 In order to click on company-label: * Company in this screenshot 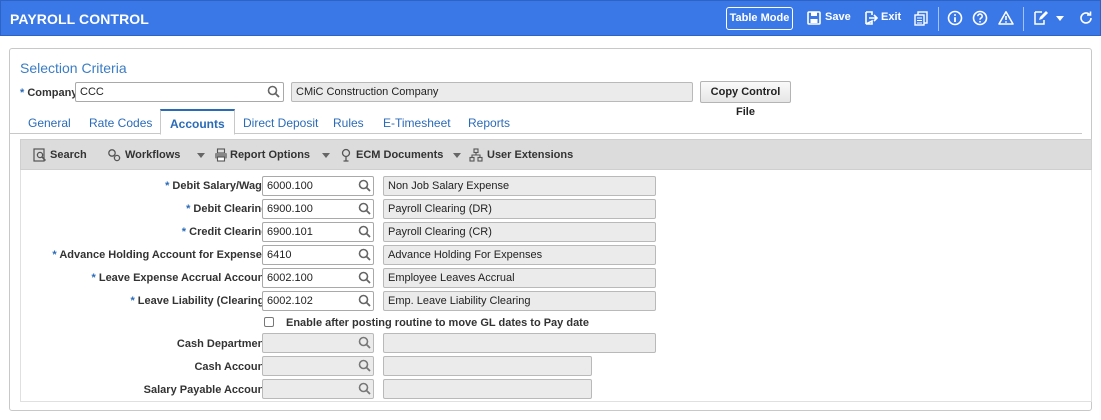, I will do `click(48, 93)`.